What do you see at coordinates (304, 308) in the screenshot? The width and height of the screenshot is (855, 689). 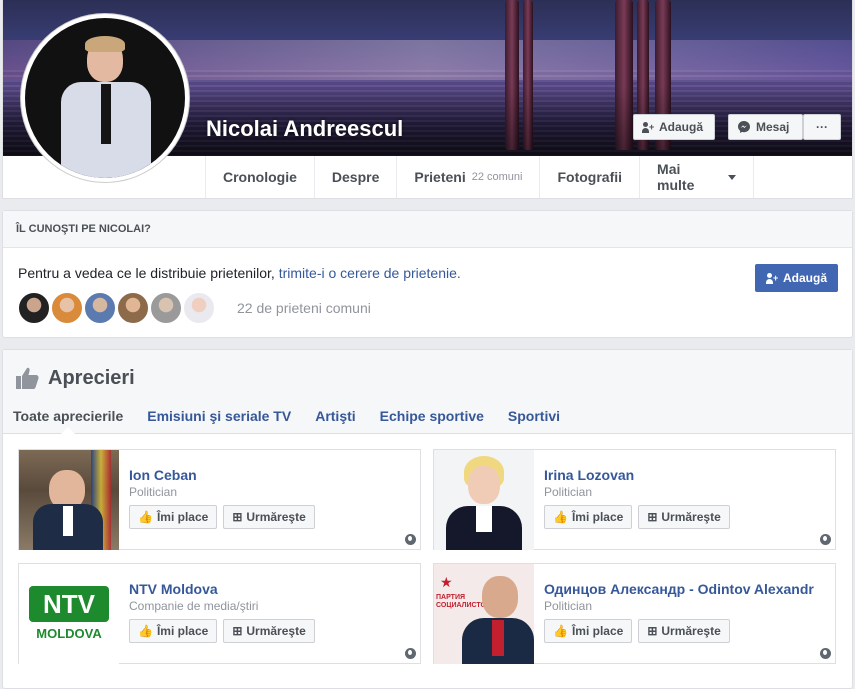 I see `mutual-friends-count: 22 de prieteni comuni` at bounding box center [304, 308].